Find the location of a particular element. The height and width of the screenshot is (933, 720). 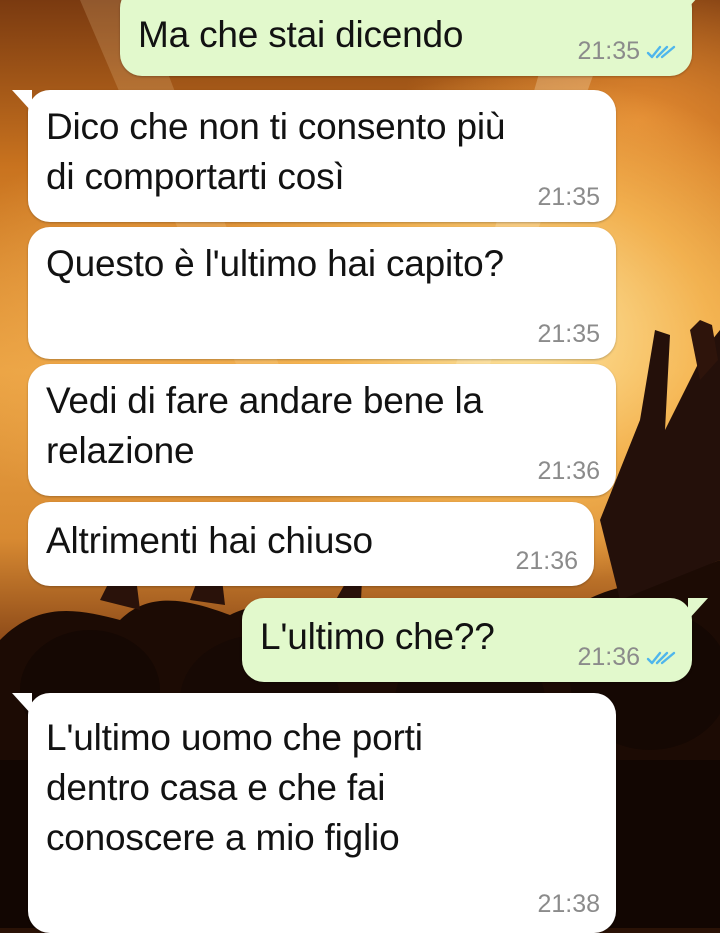

message-text: Altrimenti hai chiuso is located at coordinates (209, 540).